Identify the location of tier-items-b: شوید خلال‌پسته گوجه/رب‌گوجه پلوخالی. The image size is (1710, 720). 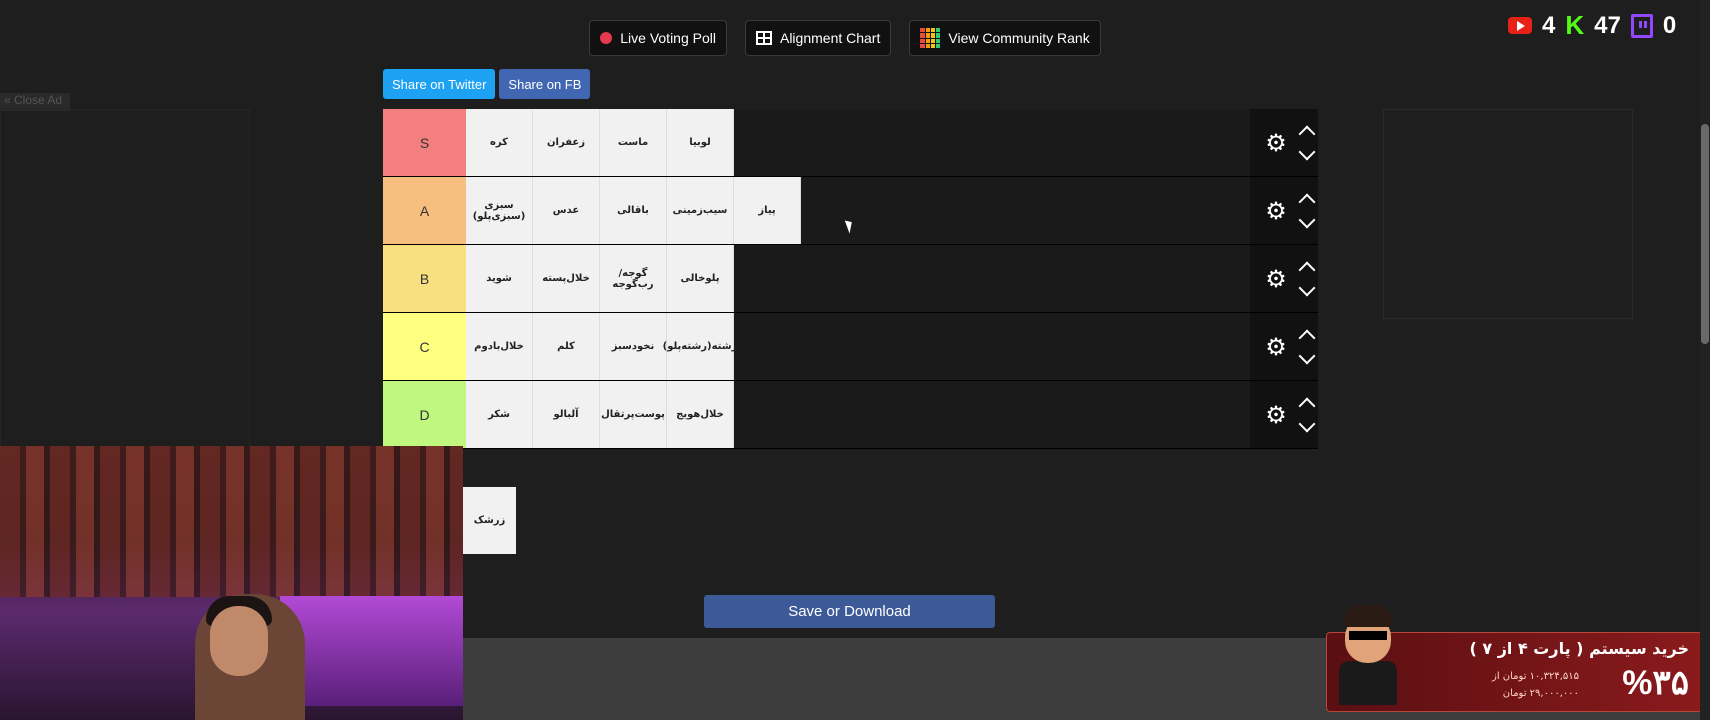
(892, 278).